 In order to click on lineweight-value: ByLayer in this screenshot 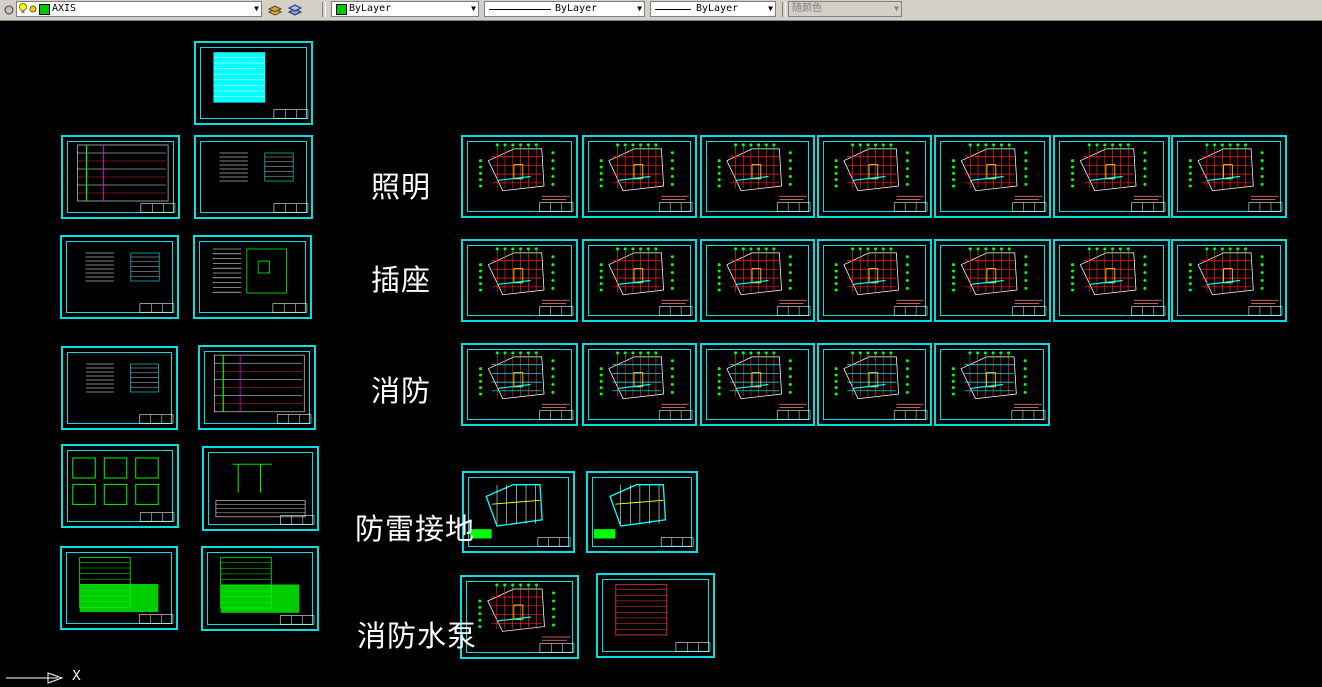, I will do `click(717, 8)`.